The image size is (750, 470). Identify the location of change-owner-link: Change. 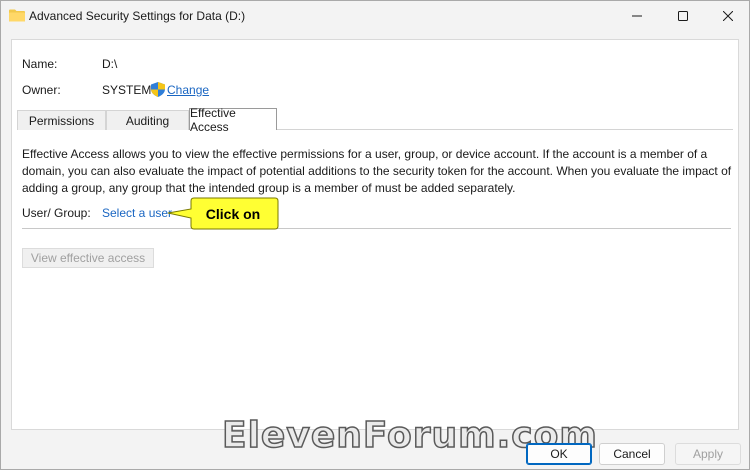
(188, 90).